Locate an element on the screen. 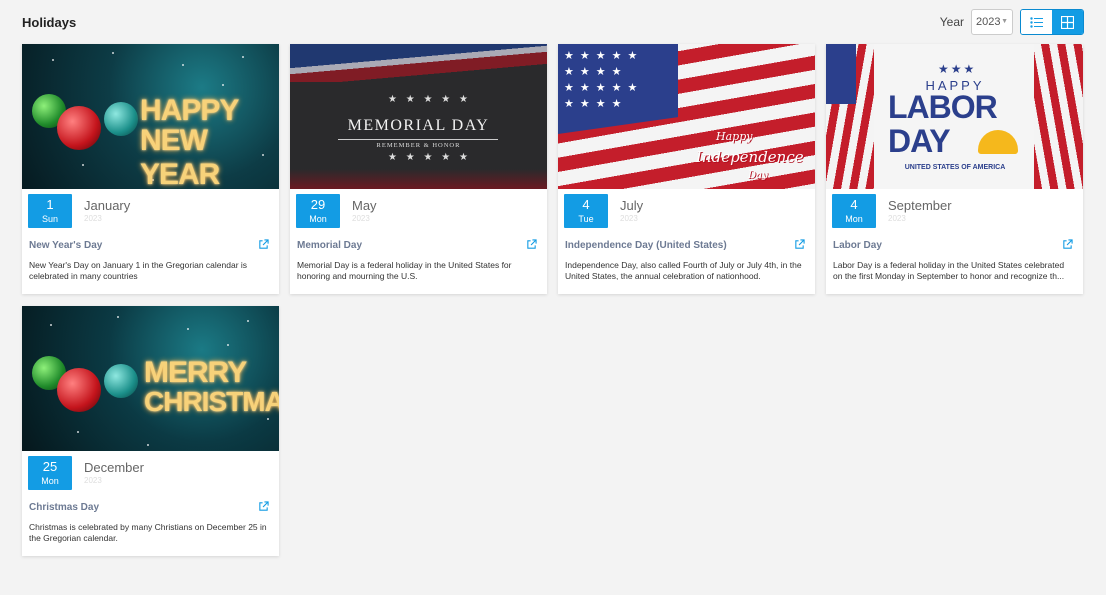 The image size is (1106, 595). view-toggle is located at coordinates (1052, 22).